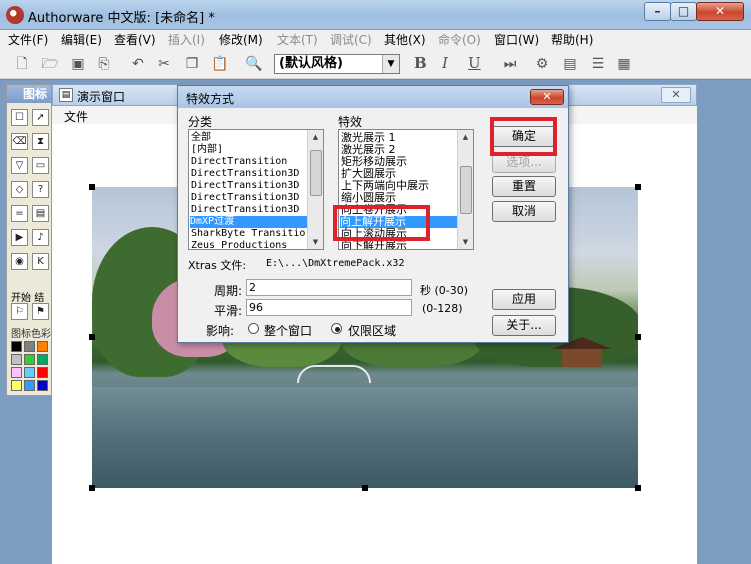 The image size is (751, 564). Describe the element at coordinates (239, 244) in the screenshot. I see `list-item: Zeus Productions` at that location.